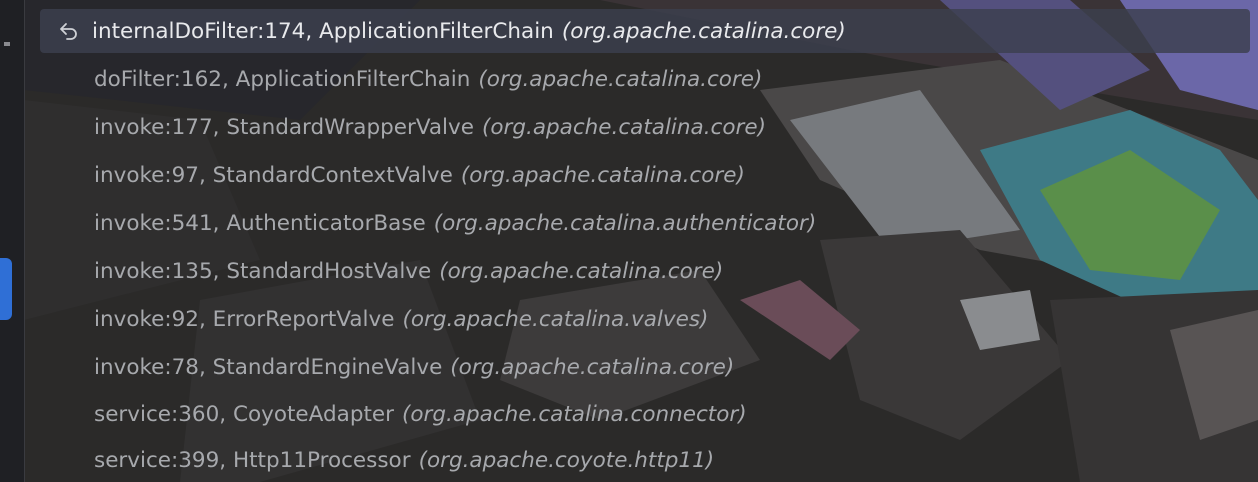 The height and width of the screenshot is (482, 1258). Describe the element at coordinates (69, 31) in the screenshot. I see `return-arrow-icon` at that location.